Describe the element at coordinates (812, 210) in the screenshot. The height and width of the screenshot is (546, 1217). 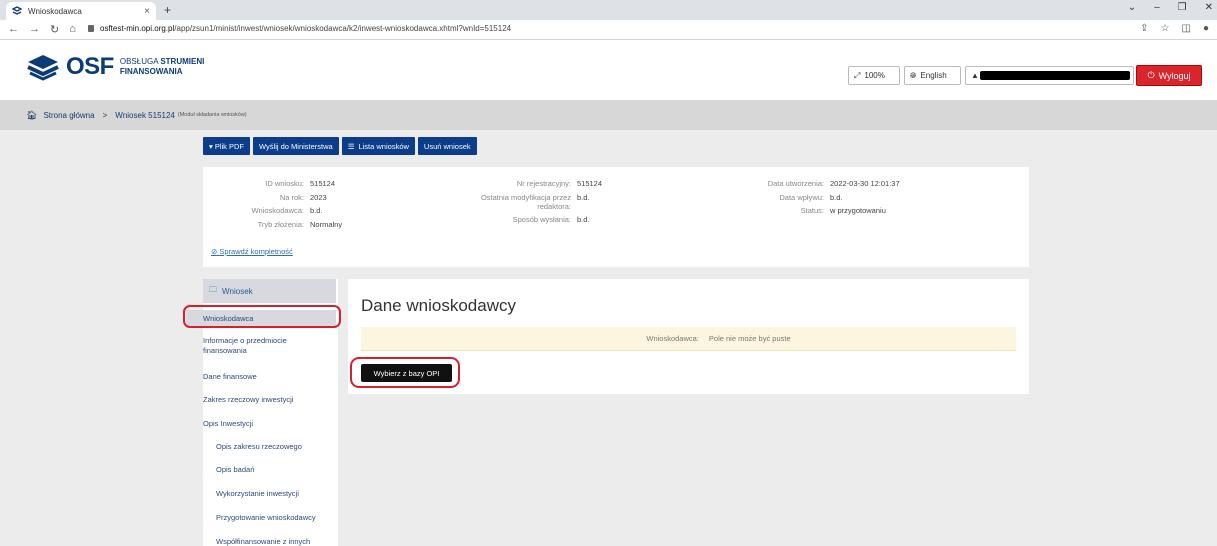
I see `info-label: Status:` at that location.